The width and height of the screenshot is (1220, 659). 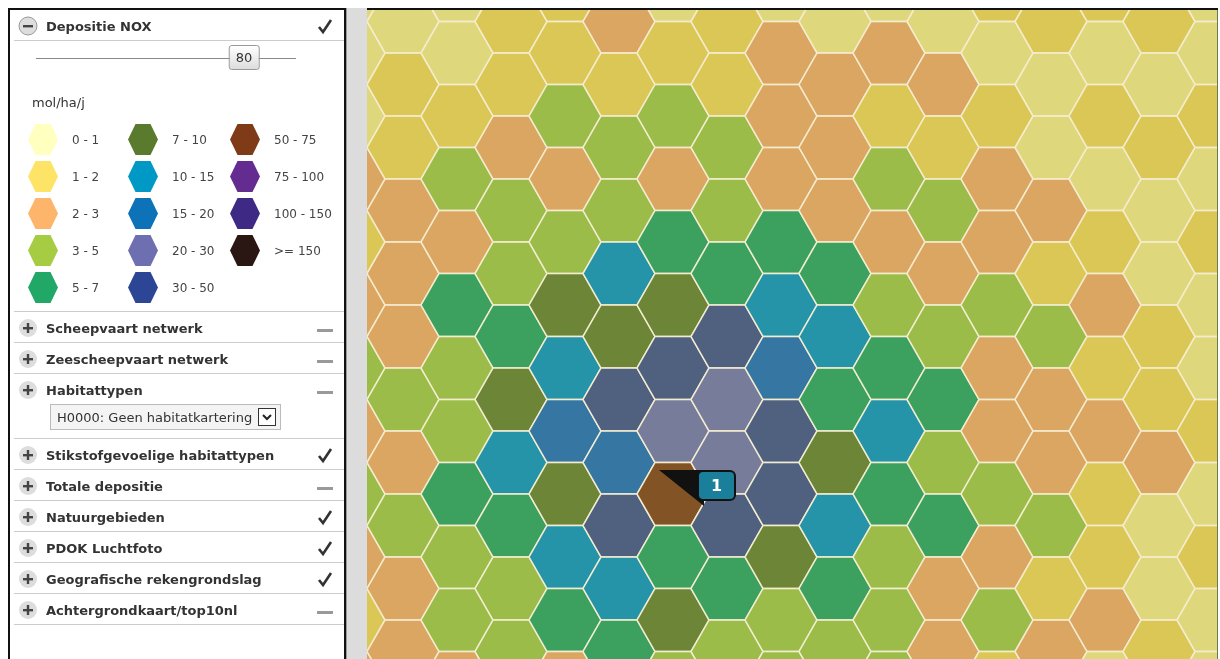 I want to click on layer-label: Depositie NOX, so click(x=99, y=26).